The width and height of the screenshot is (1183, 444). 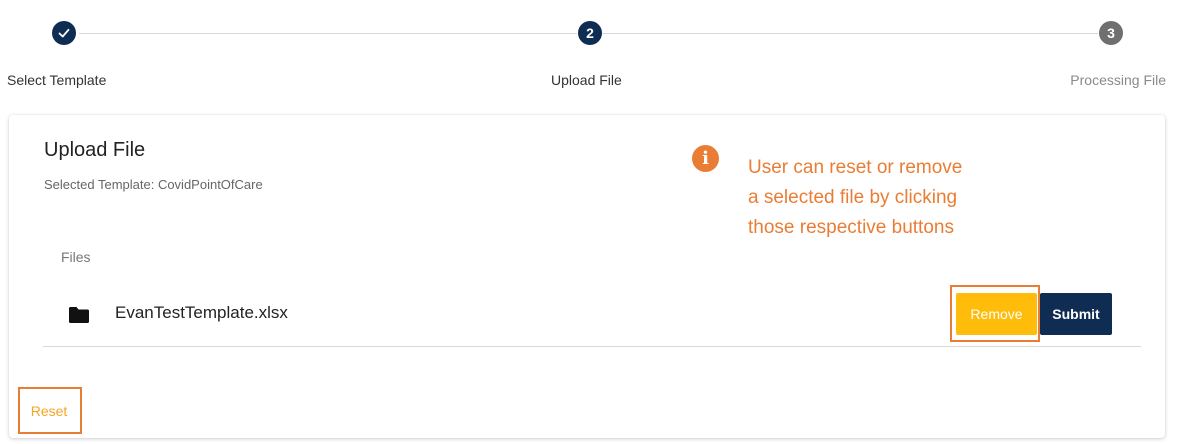 I want to click on step-1-completed, so click(x=64, y=33).